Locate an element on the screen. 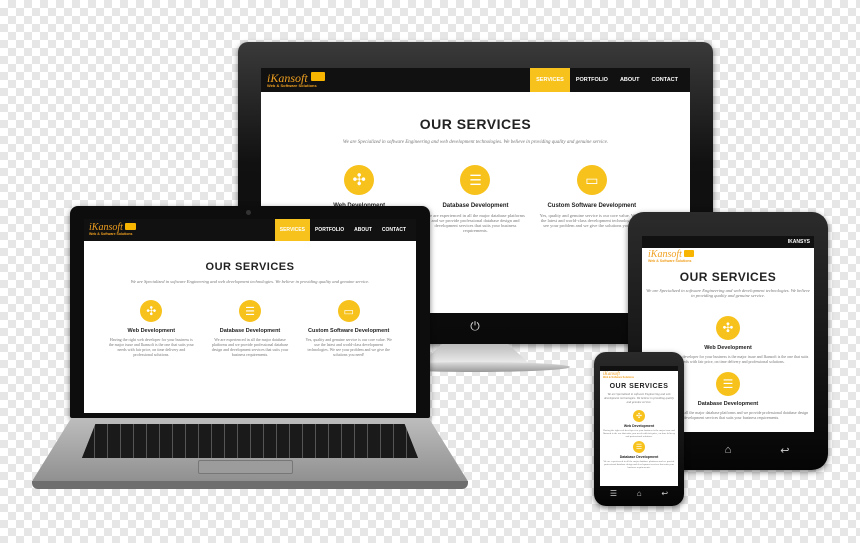 This screenshot has height=543, width=860. menu-icon: ☰ is located at coordinates (613, 493).